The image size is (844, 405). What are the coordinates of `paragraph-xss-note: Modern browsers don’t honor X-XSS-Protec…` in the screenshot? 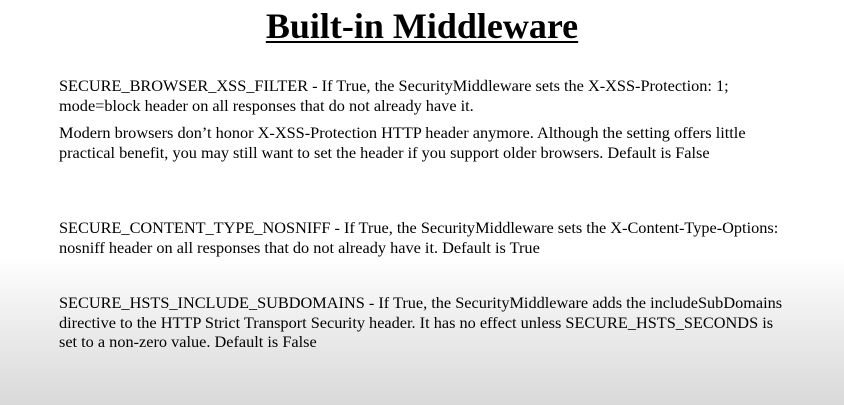 It's located at (402, 142).